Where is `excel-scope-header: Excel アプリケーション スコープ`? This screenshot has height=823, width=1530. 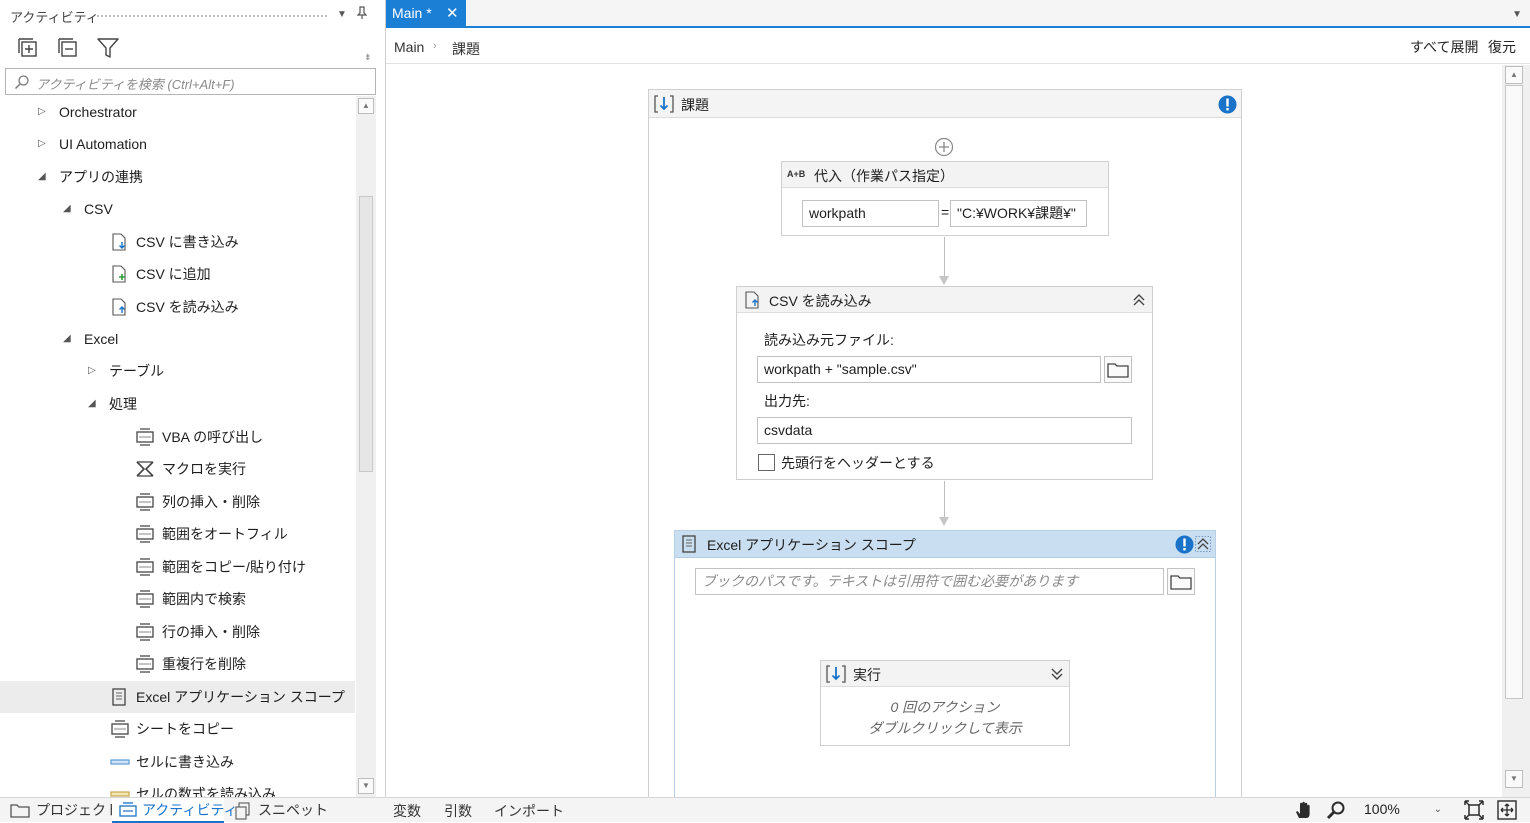 excel-scope-header: Excel アプリケーション スコープ is located at coordinates (945, 544).